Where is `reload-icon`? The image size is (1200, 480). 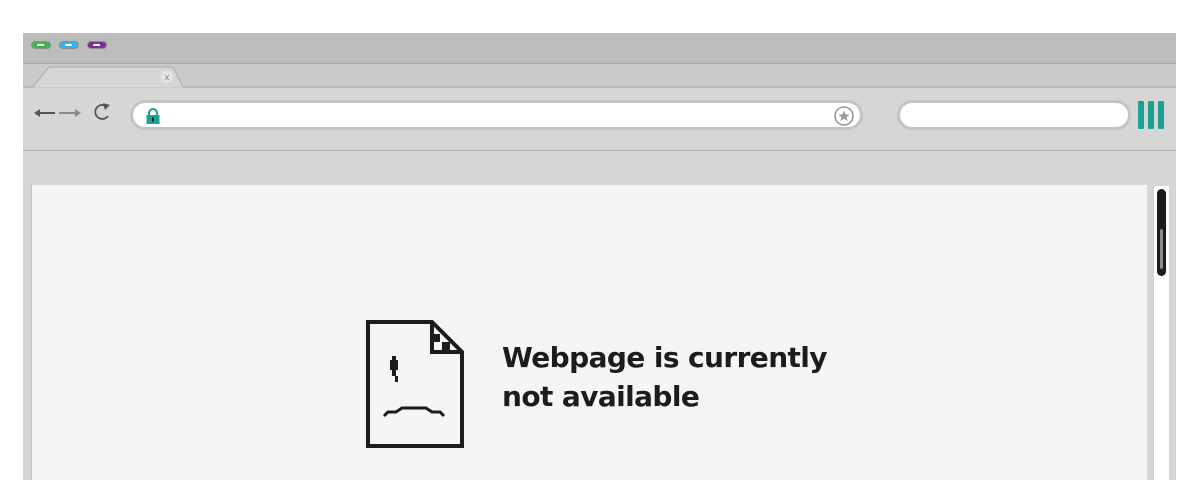 reload-icon is located at coordinates (102, 111).